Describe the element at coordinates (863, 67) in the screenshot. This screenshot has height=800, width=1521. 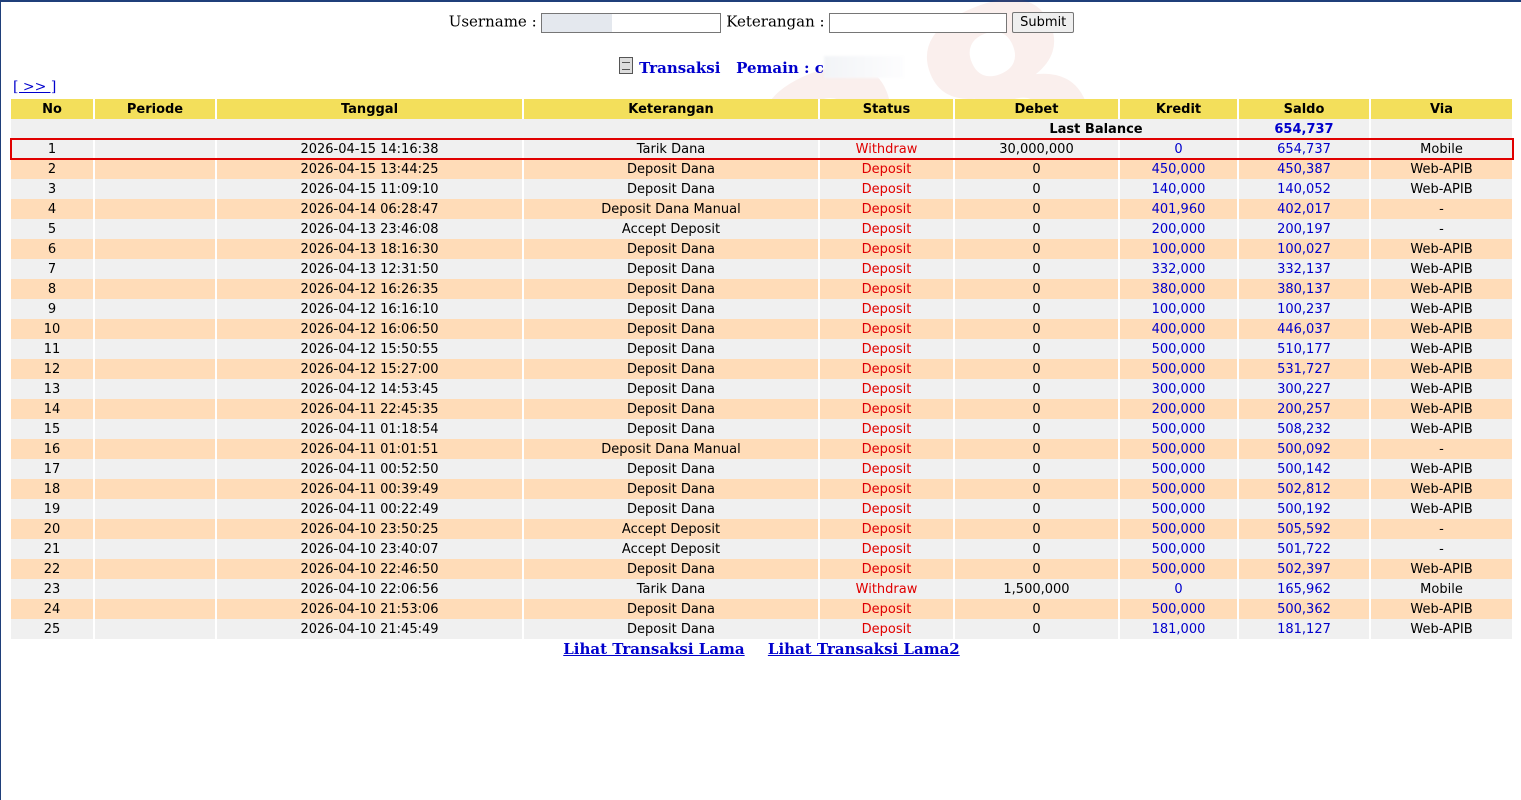
I see `redacted-username` at that location.